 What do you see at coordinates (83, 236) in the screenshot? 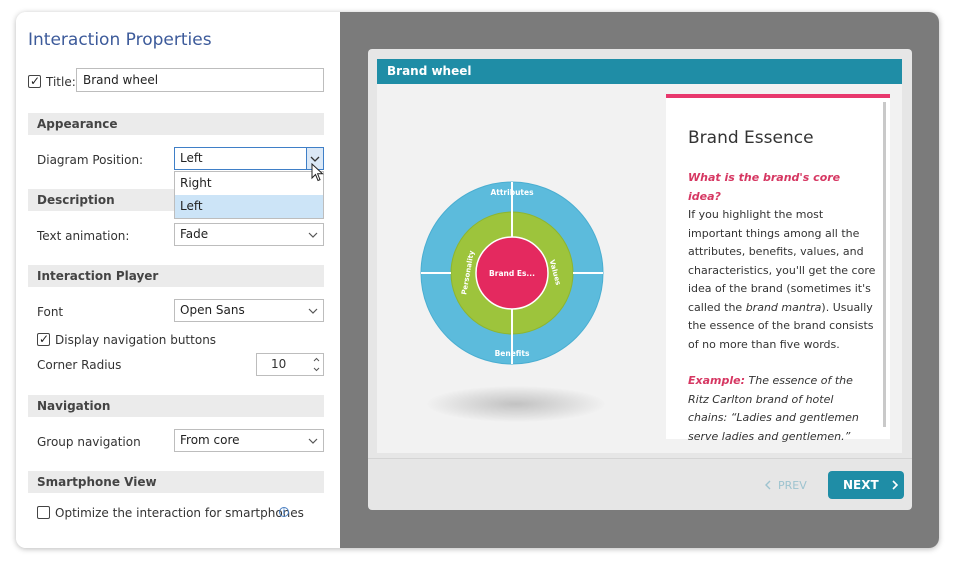
I see `text-animation-label: Text animation:` at bounding box center [83, 236].